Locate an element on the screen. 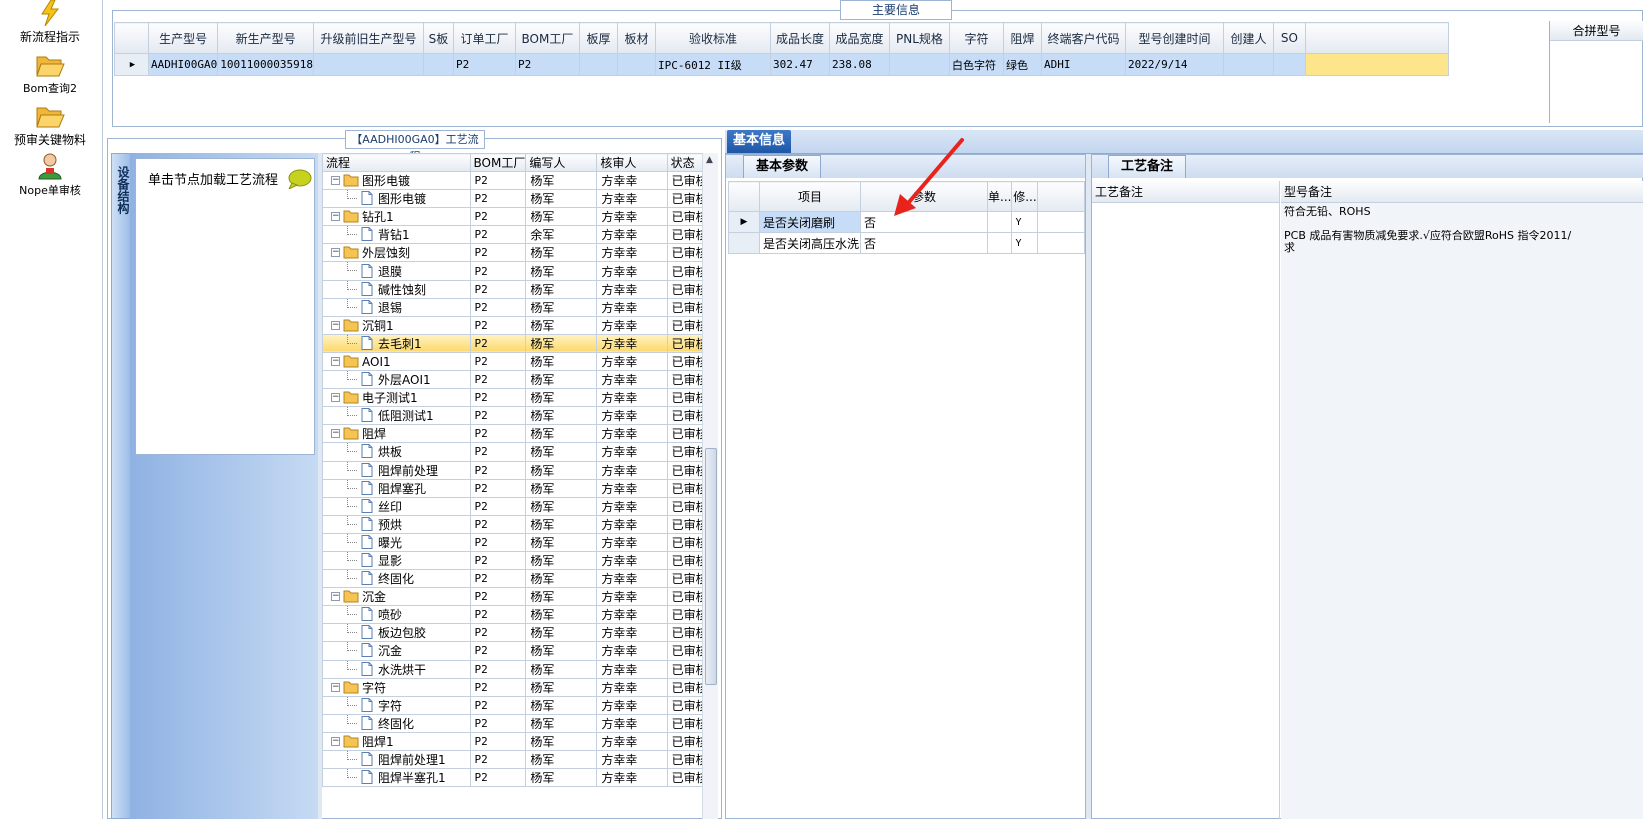 This screenshot has height=819, width=1643. tree-row: 去毛刺1 P2 杨军 方幸幸 已审核 is located at coordinates (520, 343).